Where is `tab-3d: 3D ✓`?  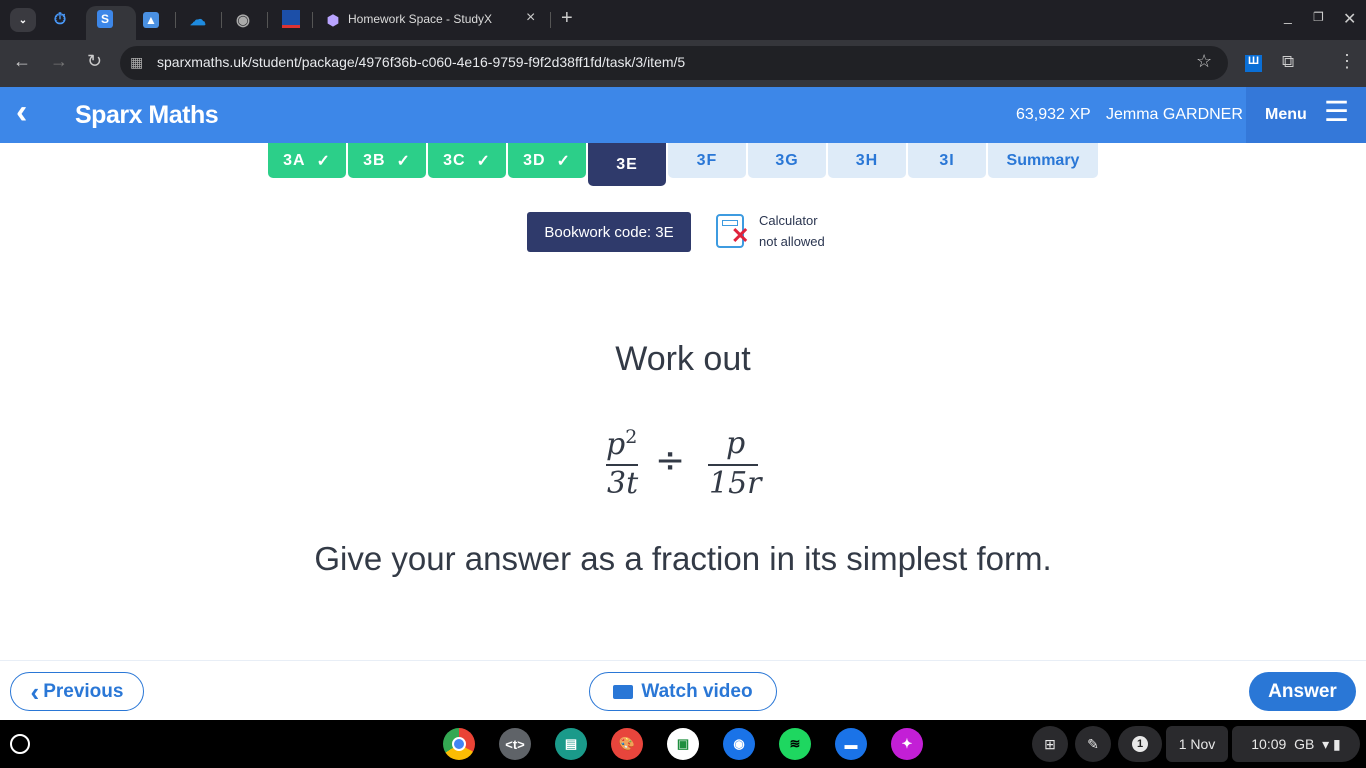
tab-3d: 3D ✓ is located at coordinates (547, 160).